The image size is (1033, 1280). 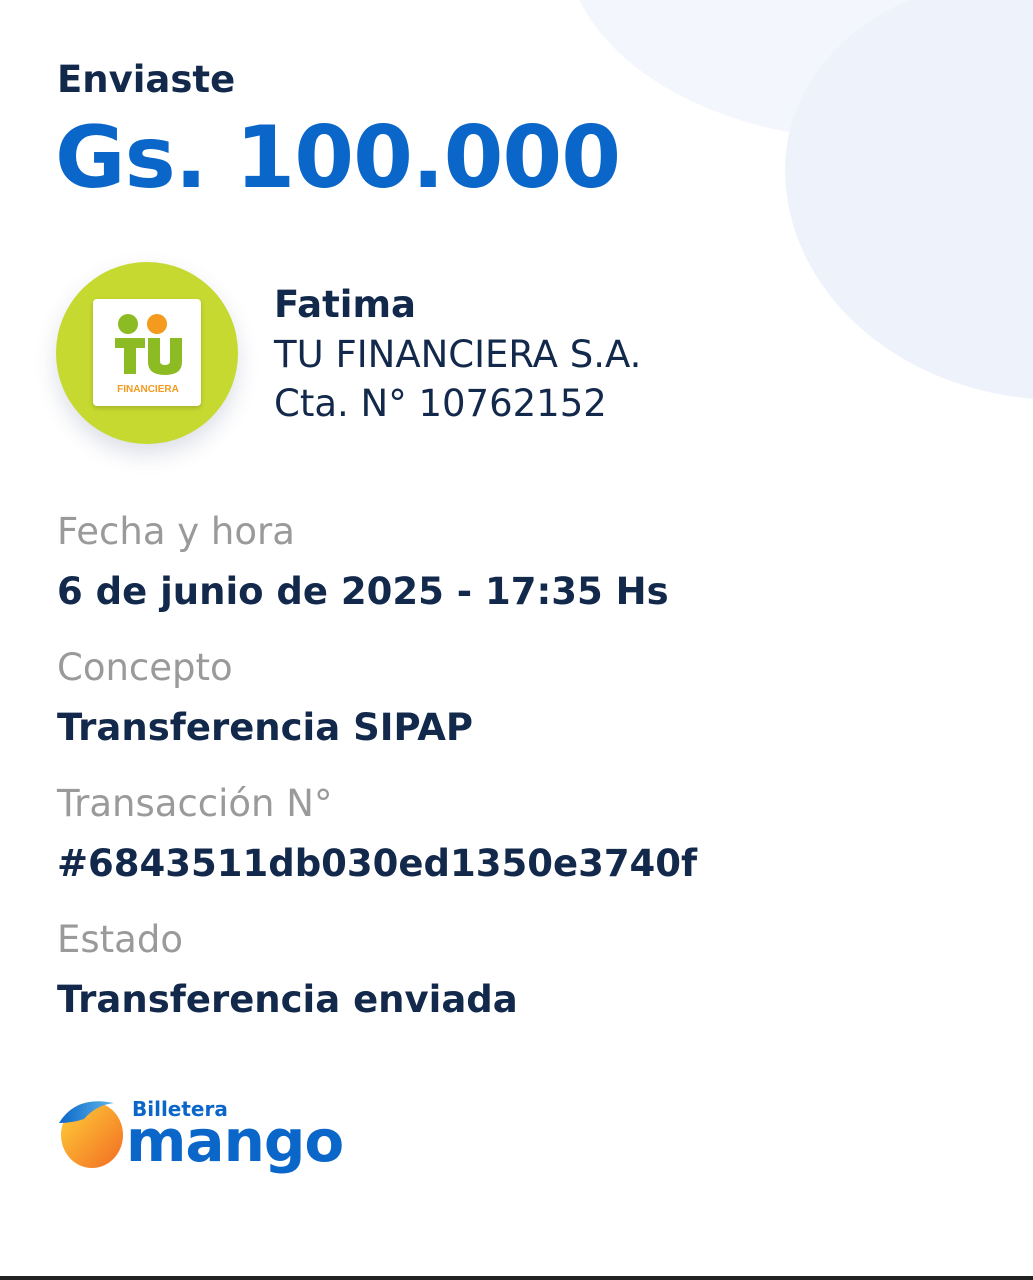 What do you see at coordinates (265, 727) in the screenshot?
I see `concept-value: Transferencia SIPAP` at bounding box center [265, 727].